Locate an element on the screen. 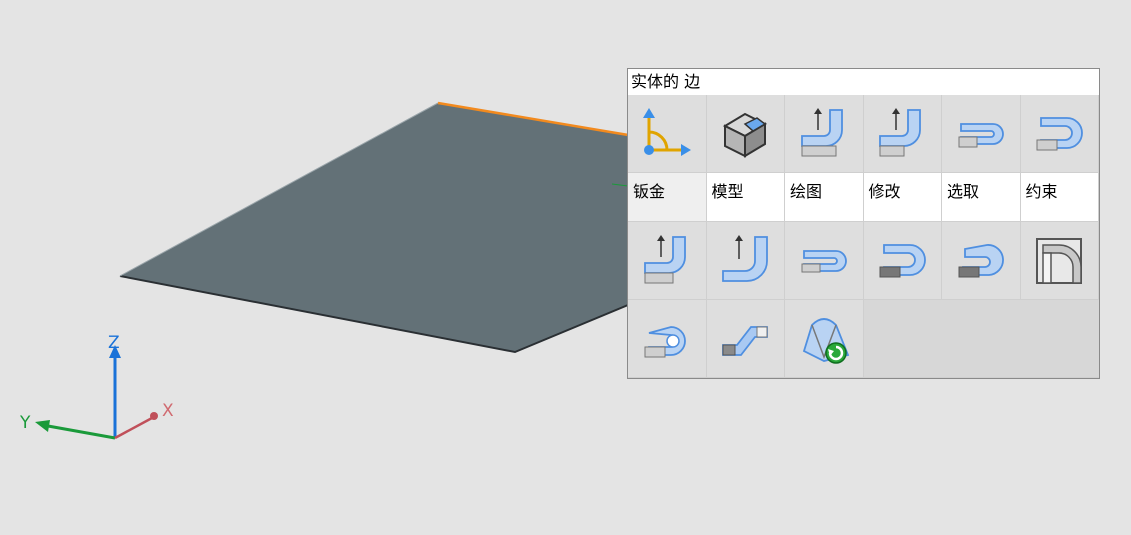 The image size is (1131, 535). tab-constraint-icon-cell is located at coordinates (1059, 134).